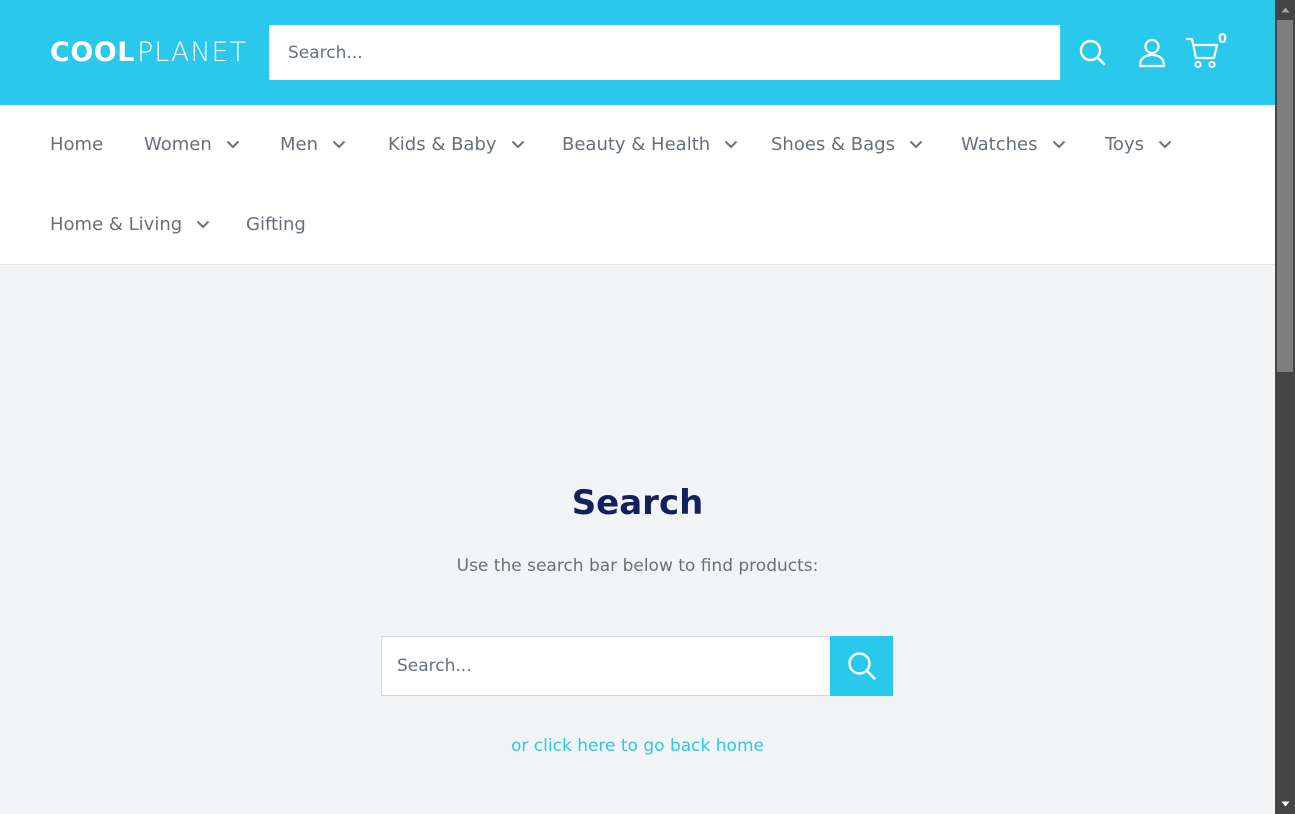  Describe the element at coordinates (637, 503) in the screenshot. I see `page-title: Search` at that location.